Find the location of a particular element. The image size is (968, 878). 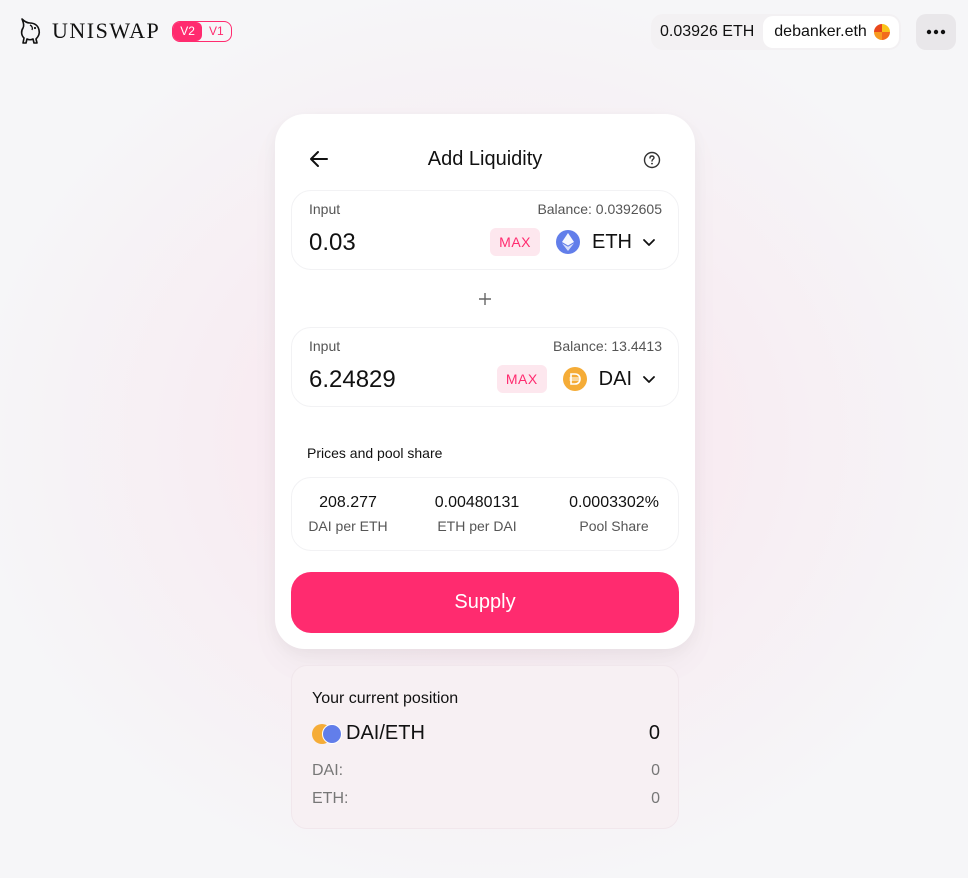

price-value: 0.0003302% is located at coordinates (614, 502).